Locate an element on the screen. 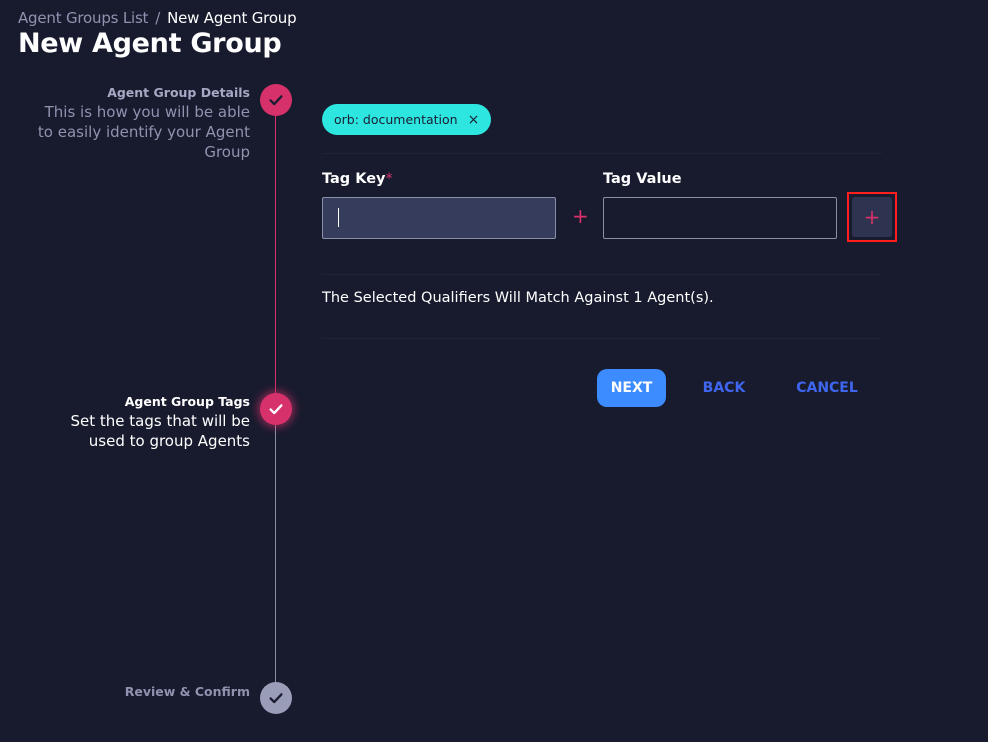  add-tag-button: + is located at coordinates (872, 217).